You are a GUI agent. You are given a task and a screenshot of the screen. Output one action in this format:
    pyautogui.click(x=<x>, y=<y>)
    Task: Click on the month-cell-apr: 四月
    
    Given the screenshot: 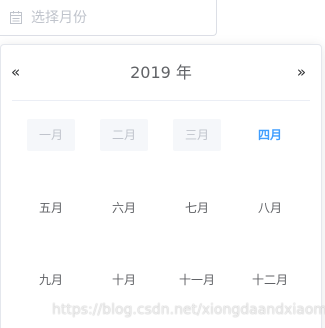 What is the action you would take?
    pyautogui.click(x=270, y=135)
    